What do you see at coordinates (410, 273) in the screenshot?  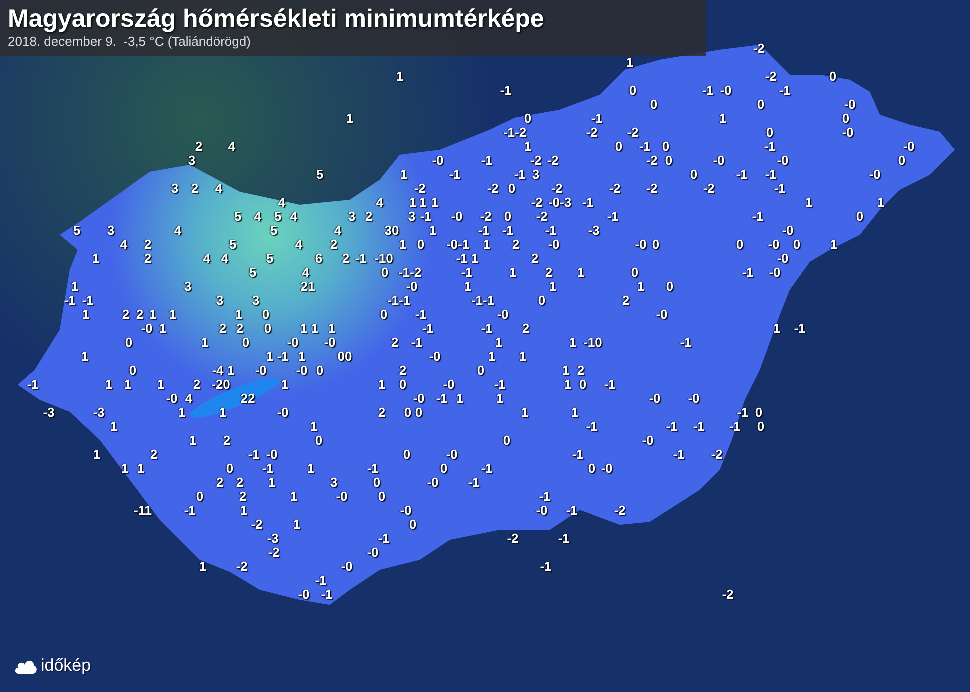 I see `temperature-label: -1-2` at bounding box center [410, 273].